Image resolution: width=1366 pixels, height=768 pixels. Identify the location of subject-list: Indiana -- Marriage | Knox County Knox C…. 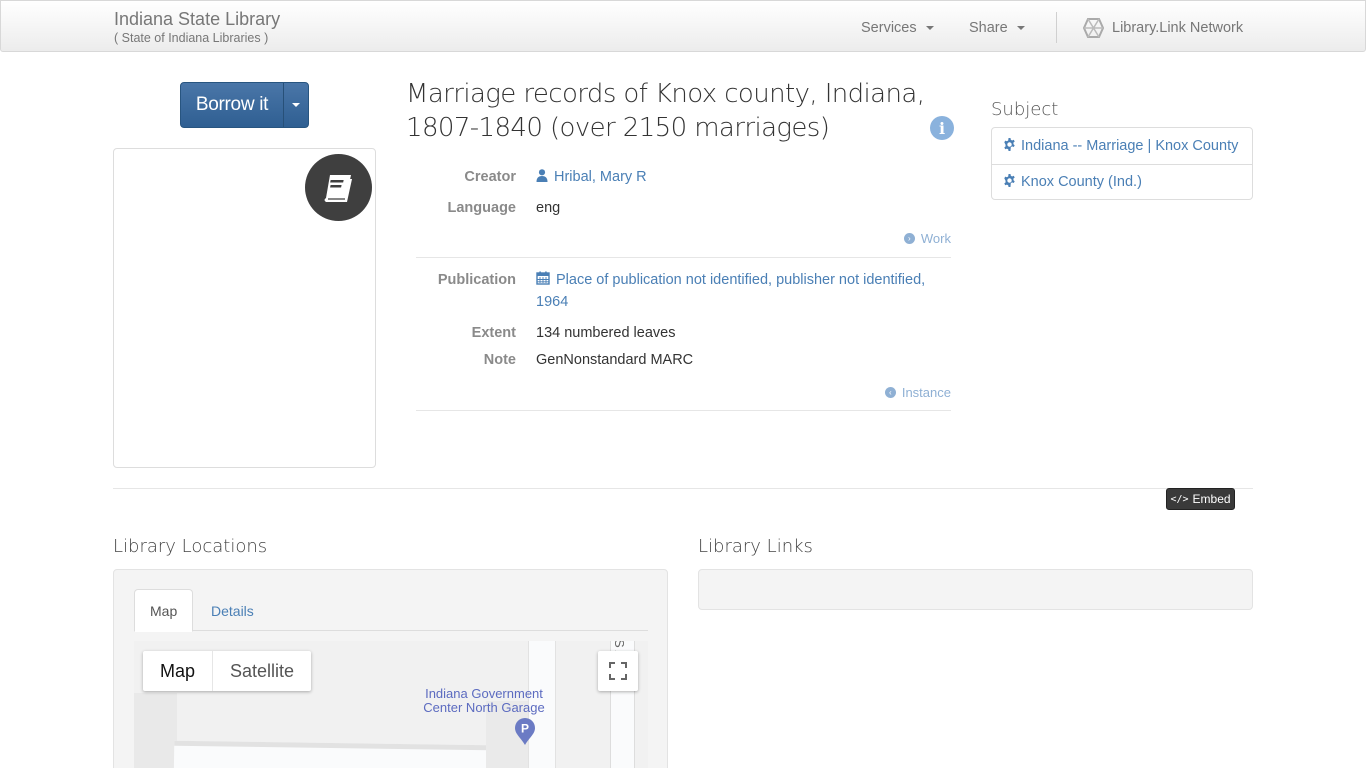
(1122, 163).